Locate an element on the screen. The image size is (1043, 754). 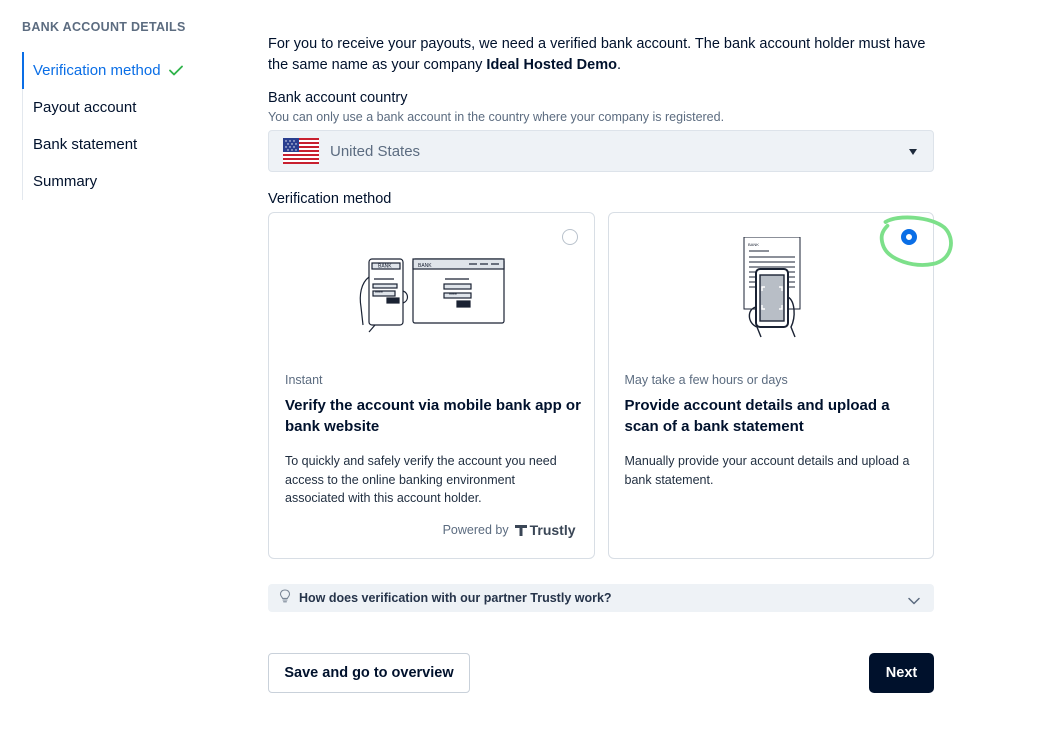
option-eyebrow: May take a few hours or days is located at coordinates (706, 380).